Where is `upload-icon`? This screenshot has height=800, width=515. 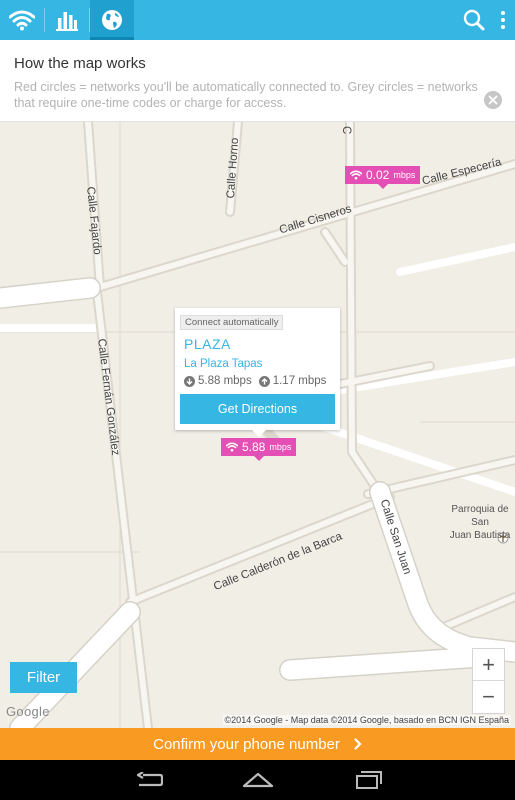
upload-icon is located at coordinates (264, 381).